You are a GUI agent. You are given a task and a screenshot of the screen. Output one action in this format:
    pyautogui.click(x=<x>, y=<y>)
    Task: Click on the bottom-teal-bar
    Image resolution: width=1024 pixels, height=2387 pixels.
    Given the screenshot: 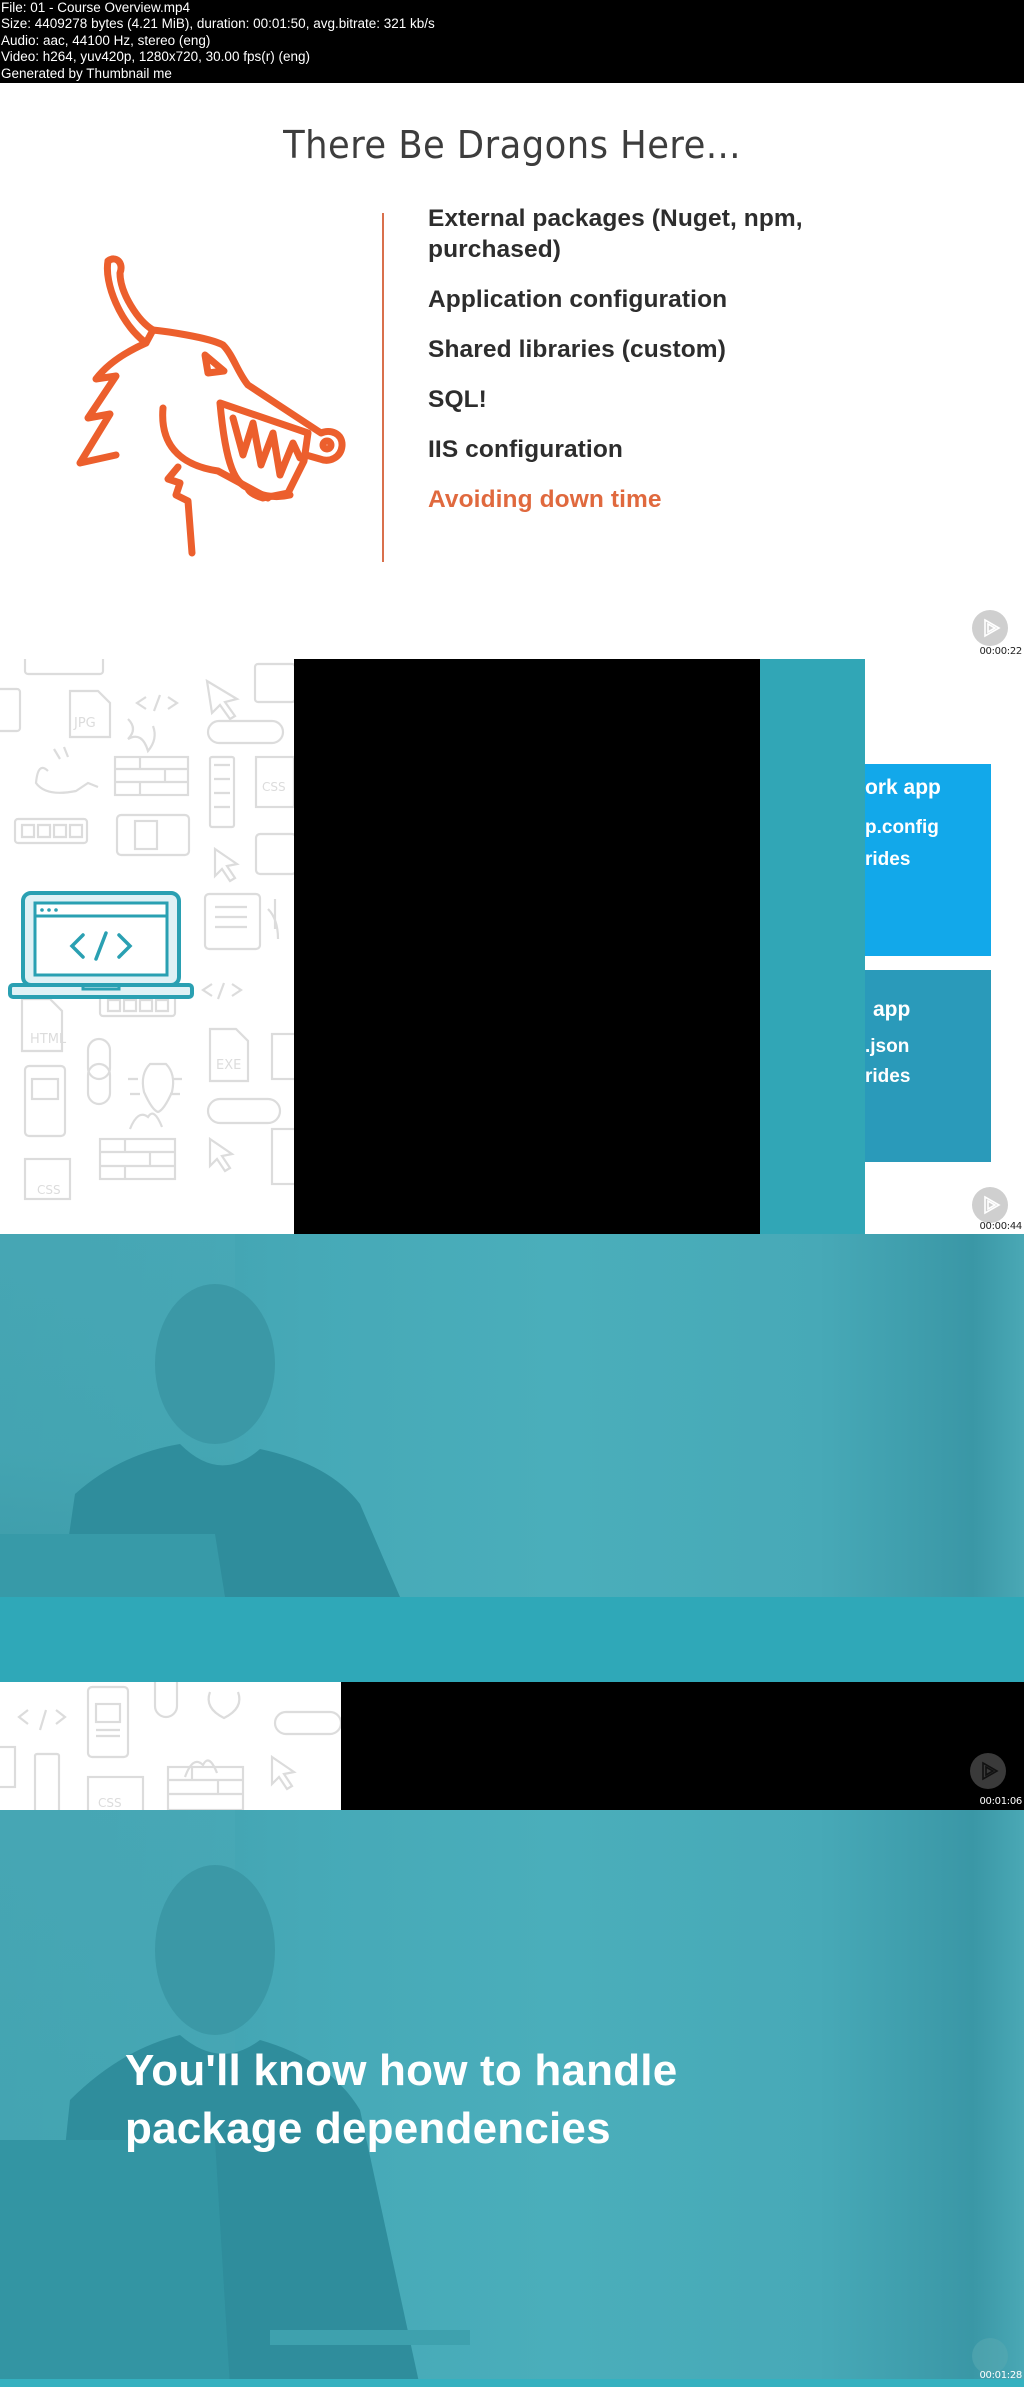 What is the action you would take?
    pyautogui.click(x=512, y=2383)
    